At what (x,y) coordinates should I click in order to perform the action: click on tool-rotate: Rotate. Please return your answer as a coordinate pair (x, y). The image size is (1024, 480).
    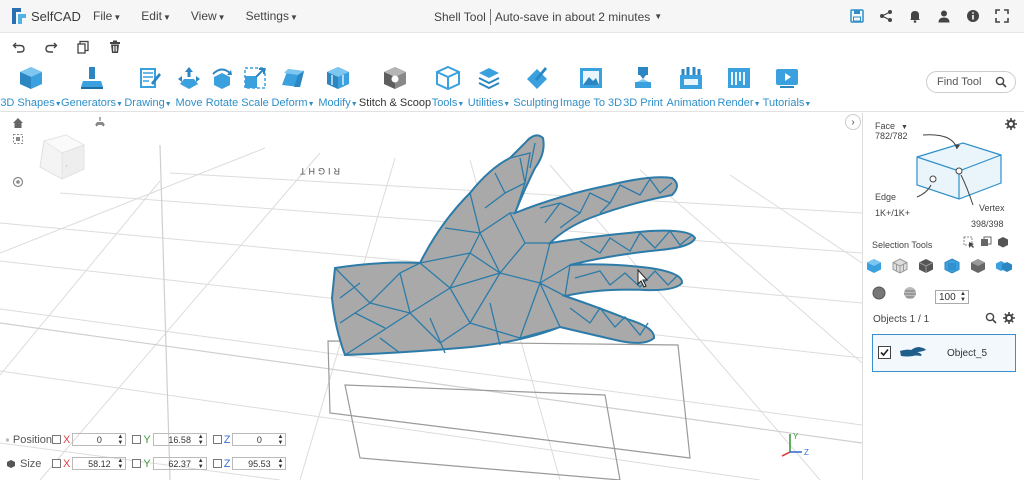
    Looking at the image, I should click on (222, 86).